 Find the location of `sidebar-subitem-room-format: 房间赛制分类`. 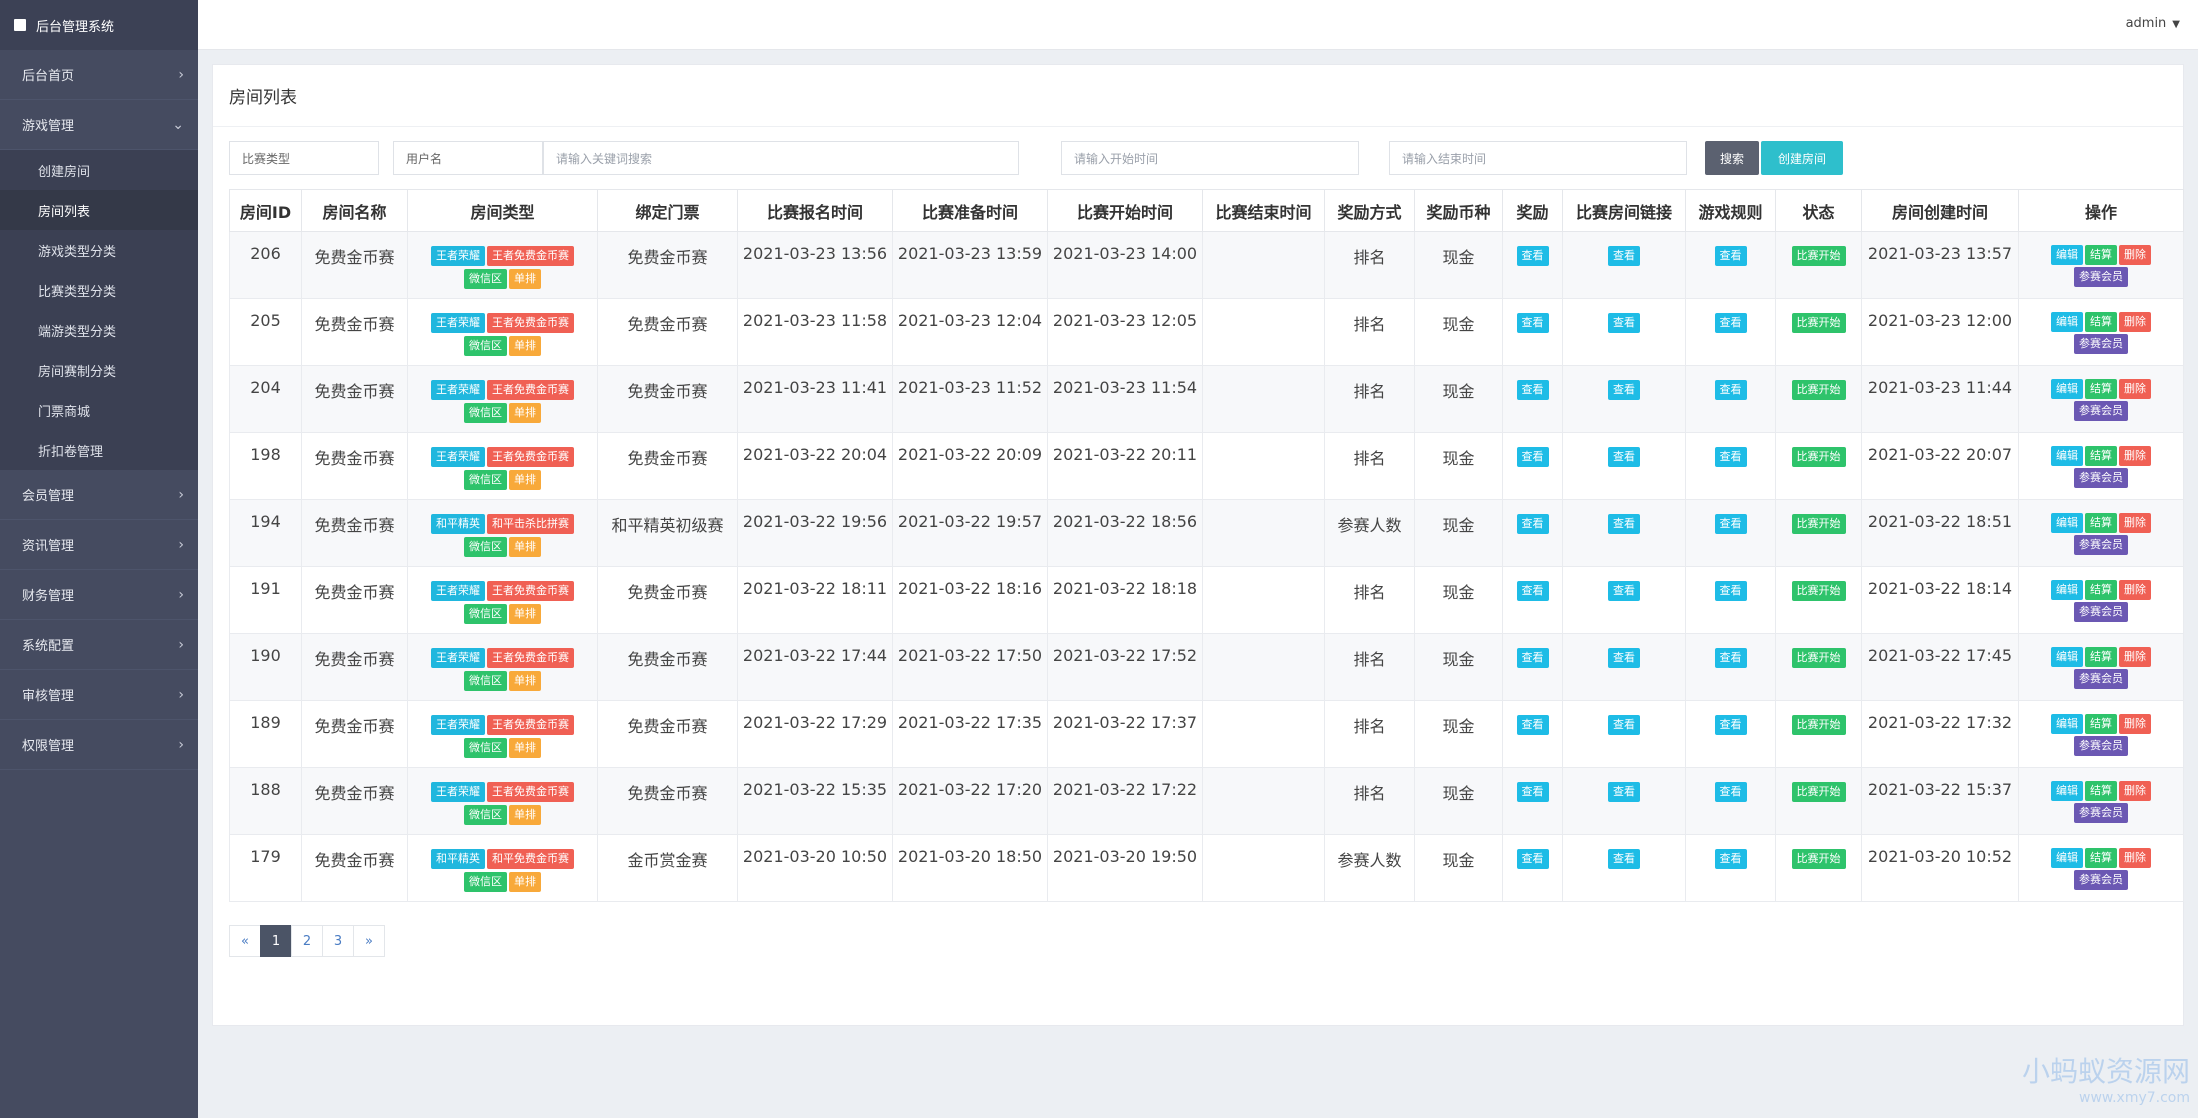

sidebar-subitem-room-format: 房间赛制分类 is located at coordinates (99, 370).